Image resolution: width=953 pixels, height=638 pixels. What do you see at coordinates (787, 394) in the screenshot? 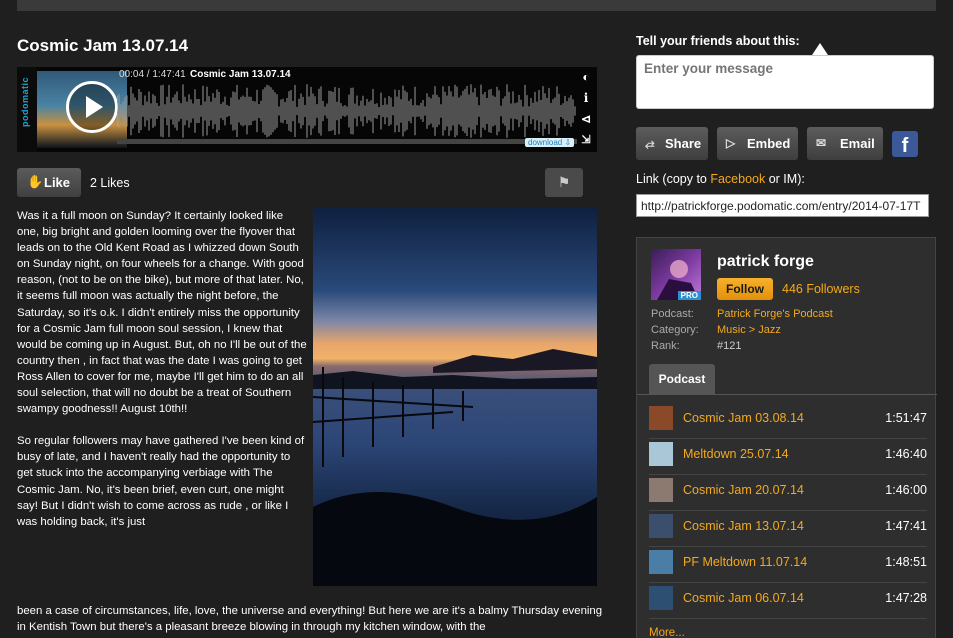
I see `tab-divider` at bounding box center [787, 394].